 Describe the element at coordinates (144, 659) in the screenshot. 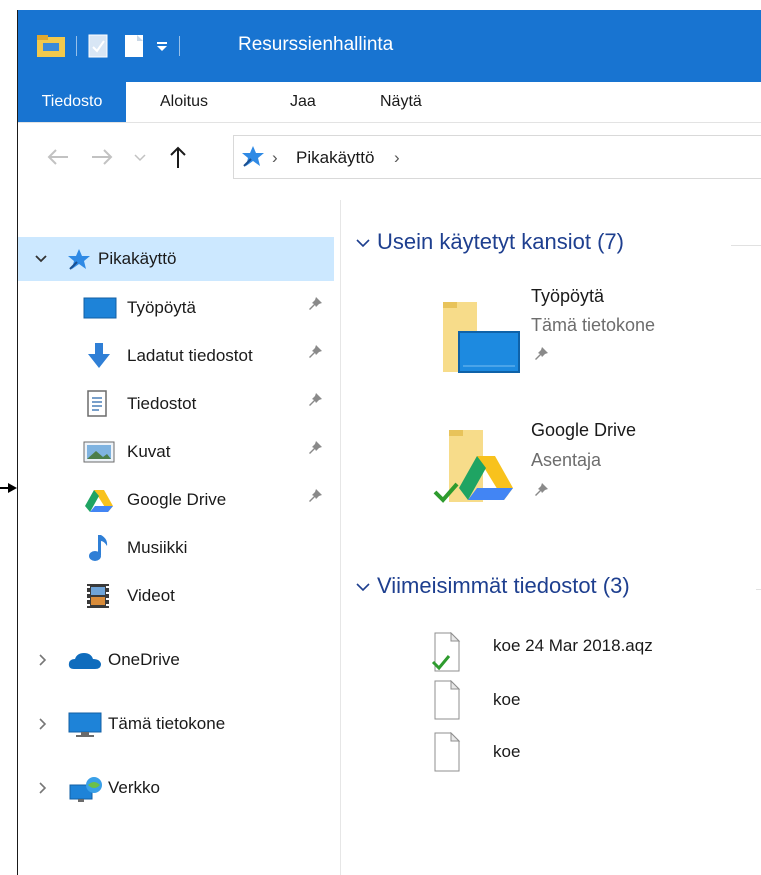

I see `nav-label: OneDrive` at that location.